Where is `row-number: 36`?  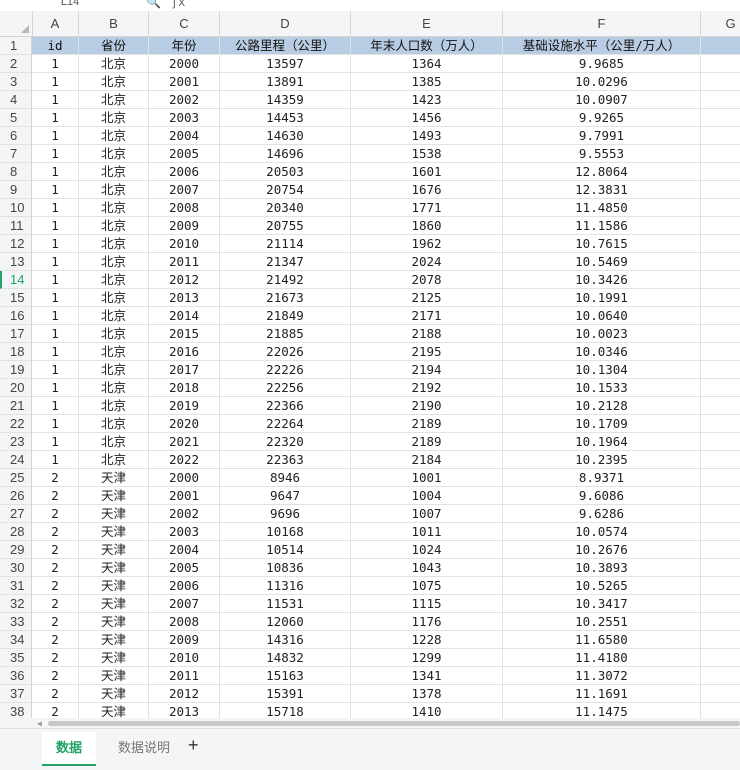 row-number: 36 is located at coordinates (16, 676).